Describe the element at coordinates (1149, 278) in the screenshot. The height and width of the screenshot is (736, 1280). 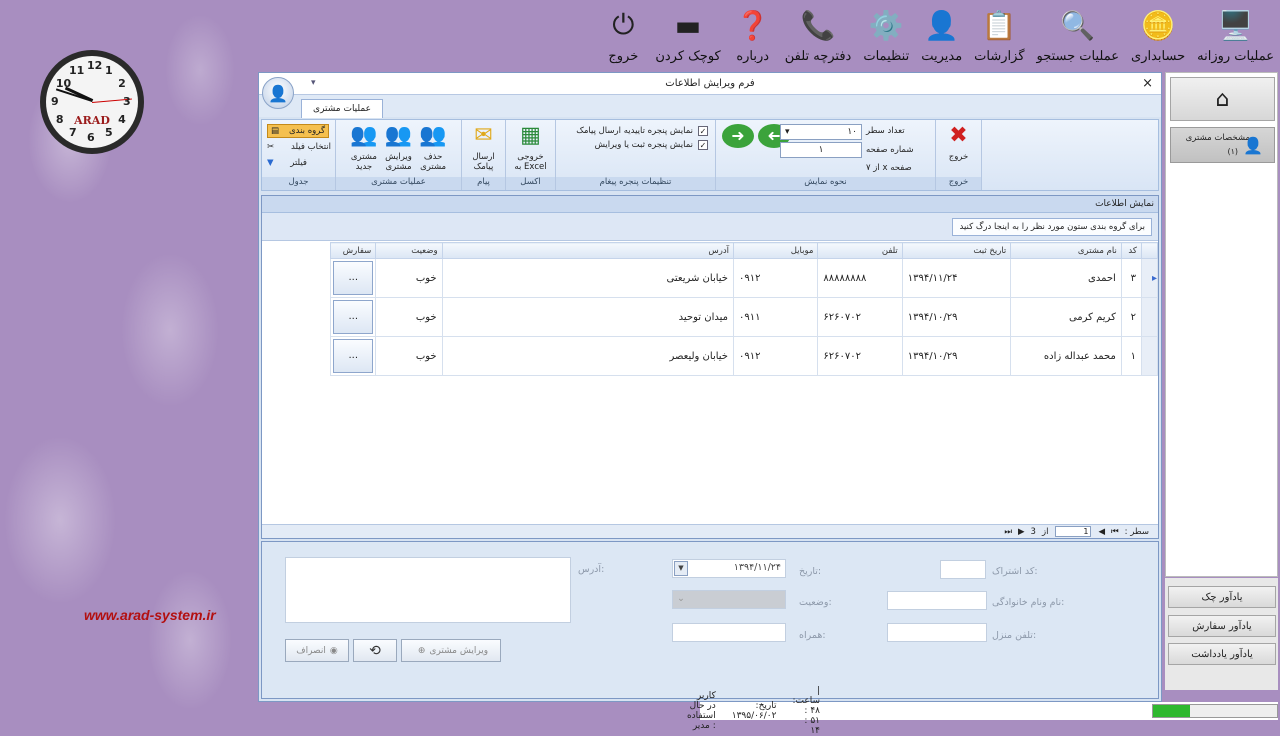
I see `row-selector: ▸` at that location.